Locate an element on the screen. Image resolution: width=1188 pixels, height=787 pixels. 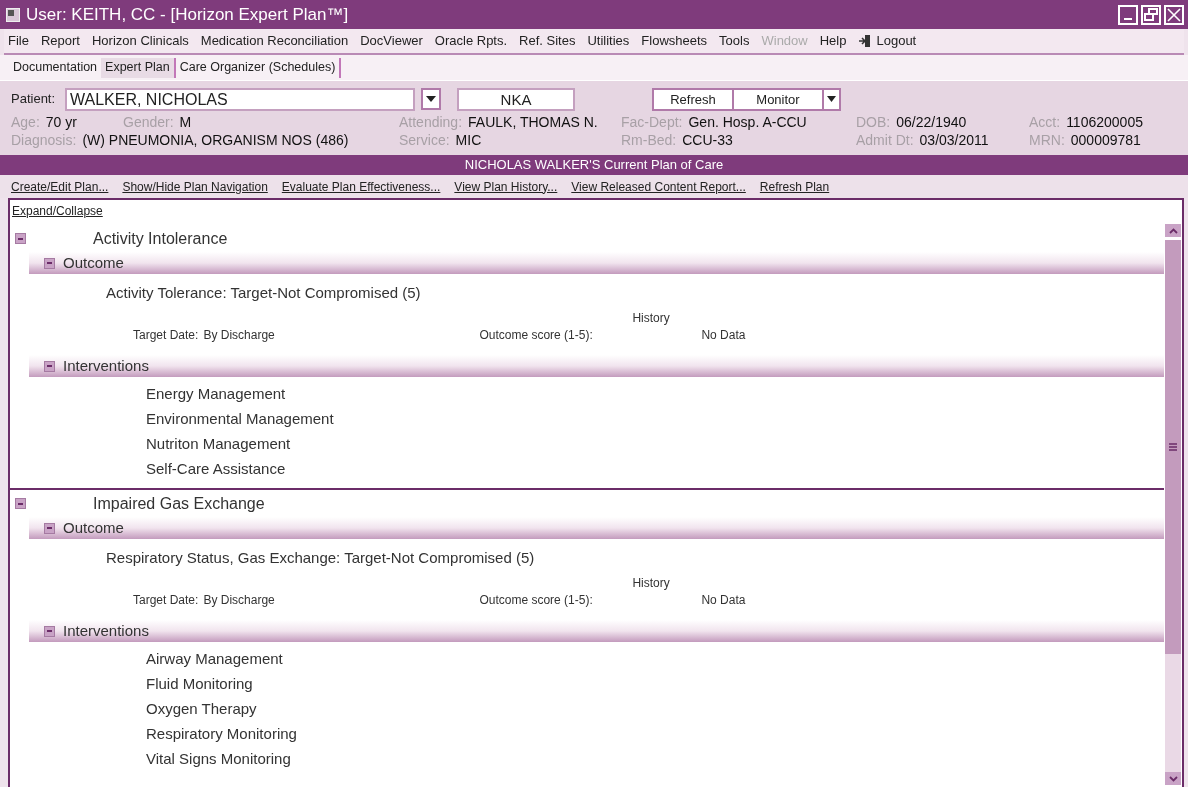
field-label: Admit Dt: is located at coordinates (885, 140).